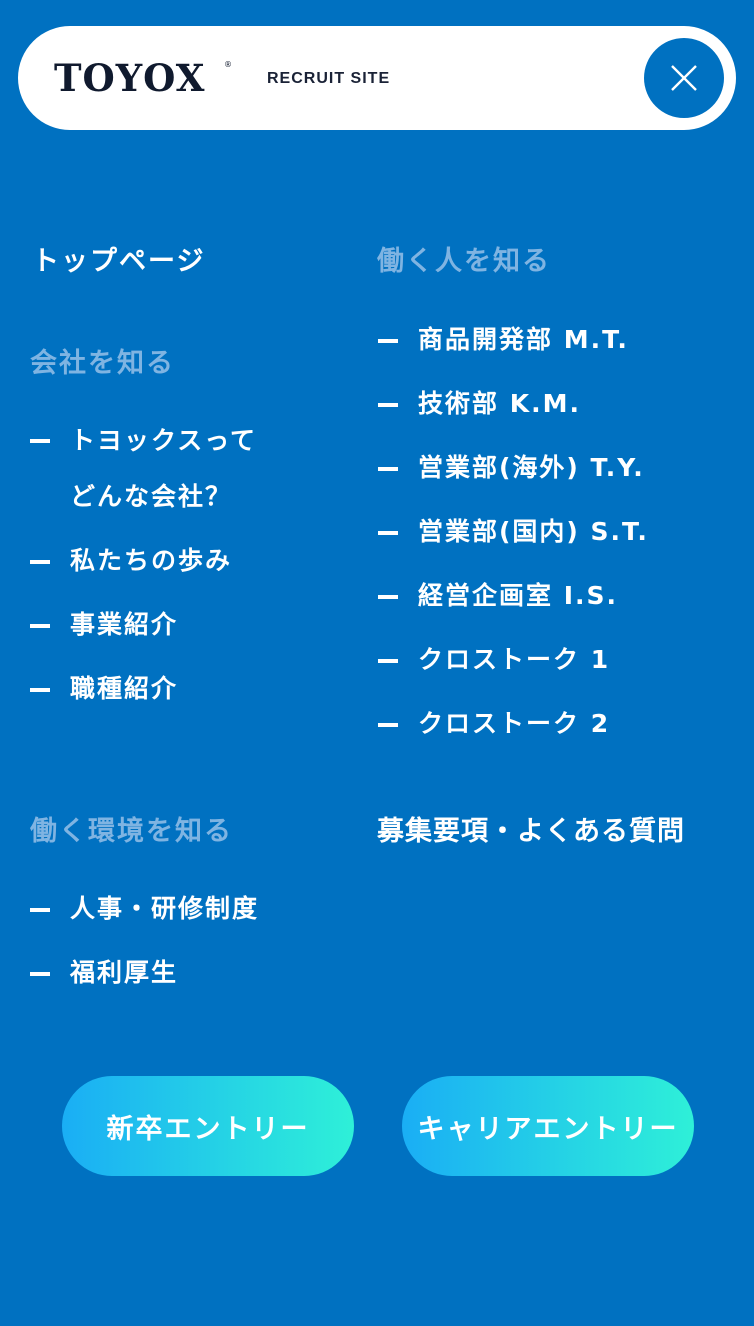  I want to click on toyox-logo: TOYOX, so click(129, 78).